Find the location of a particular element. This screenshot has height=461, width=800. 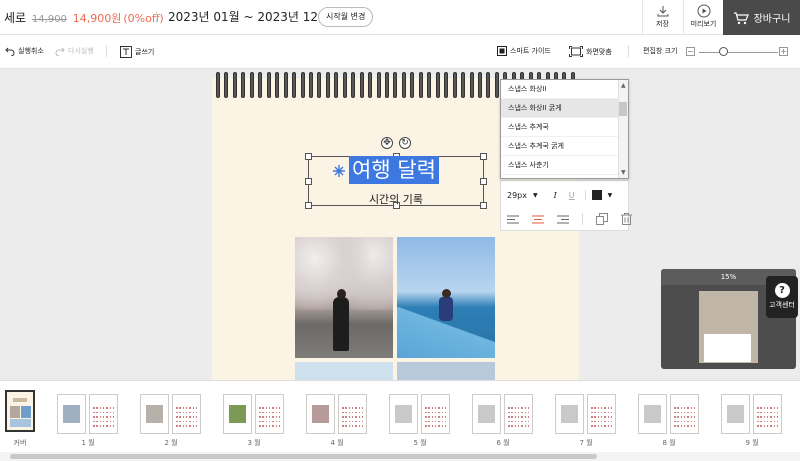

zoom-thumb is located at coordinates (723, 51).